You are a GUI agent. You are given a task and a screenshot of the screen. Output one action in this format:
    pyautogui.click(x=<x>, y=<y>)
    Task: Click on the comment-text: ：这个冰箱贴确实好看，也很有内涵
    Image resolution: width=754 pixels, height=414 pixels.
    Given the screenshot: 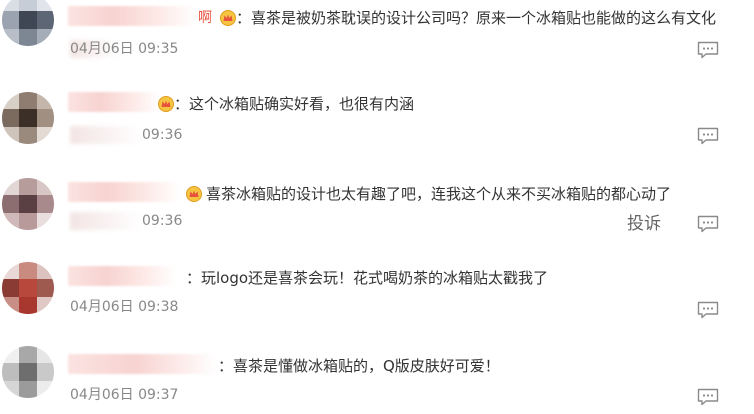 What is the action you would take?
    pyautogui.click(x=294, y=104)
    